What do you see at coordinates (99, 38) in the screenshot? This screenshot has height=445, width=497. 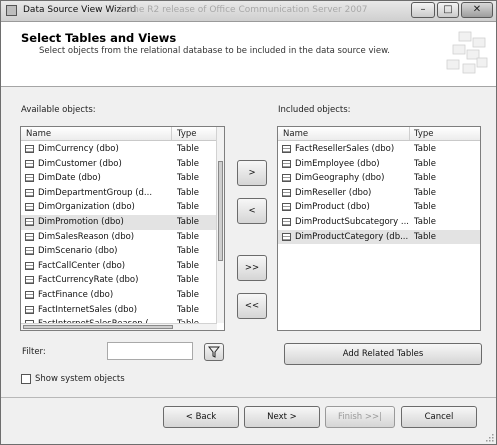 I see `page-title: Select Tables and Views` at bounding box center [99, 38].